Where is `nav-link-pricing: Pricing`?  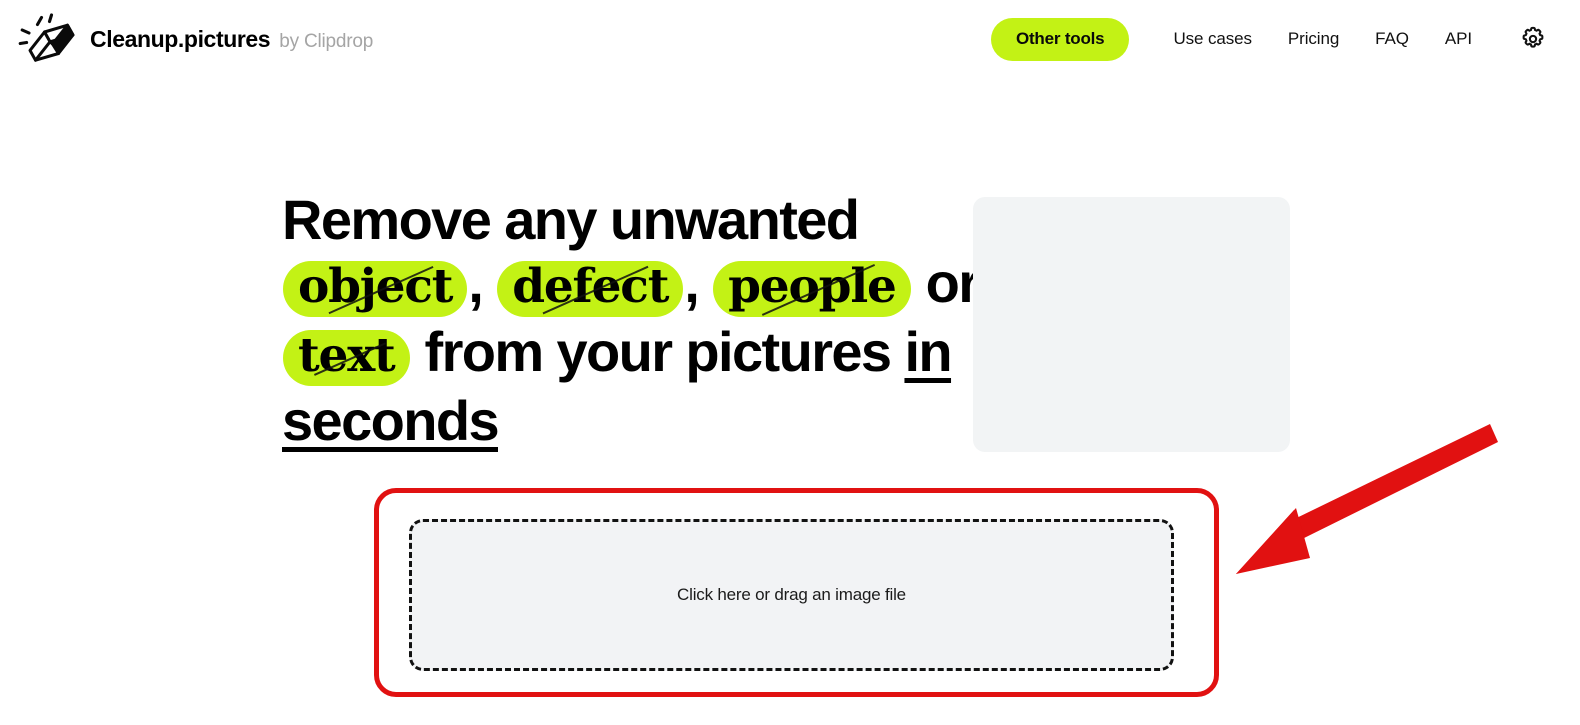
nav-link-pricing: Pricing is located at coordinates (1313, 39).